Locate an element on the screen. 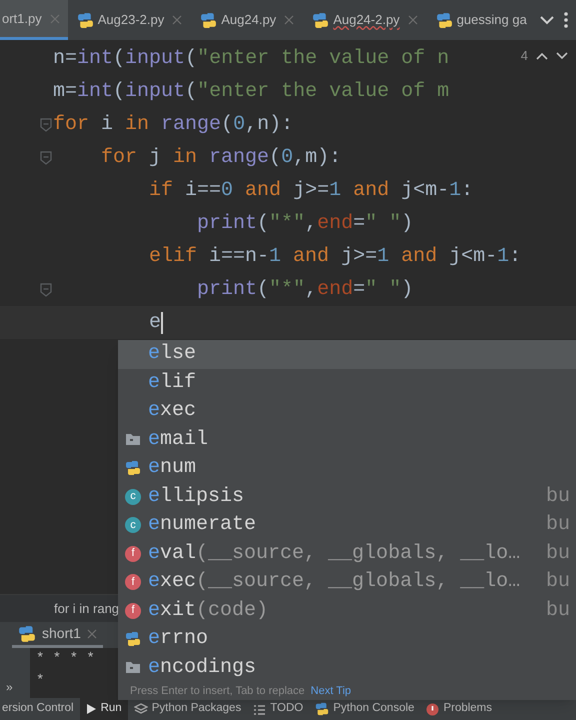  file-tab: Aug23-2.py is located at coordinates (130, 20).